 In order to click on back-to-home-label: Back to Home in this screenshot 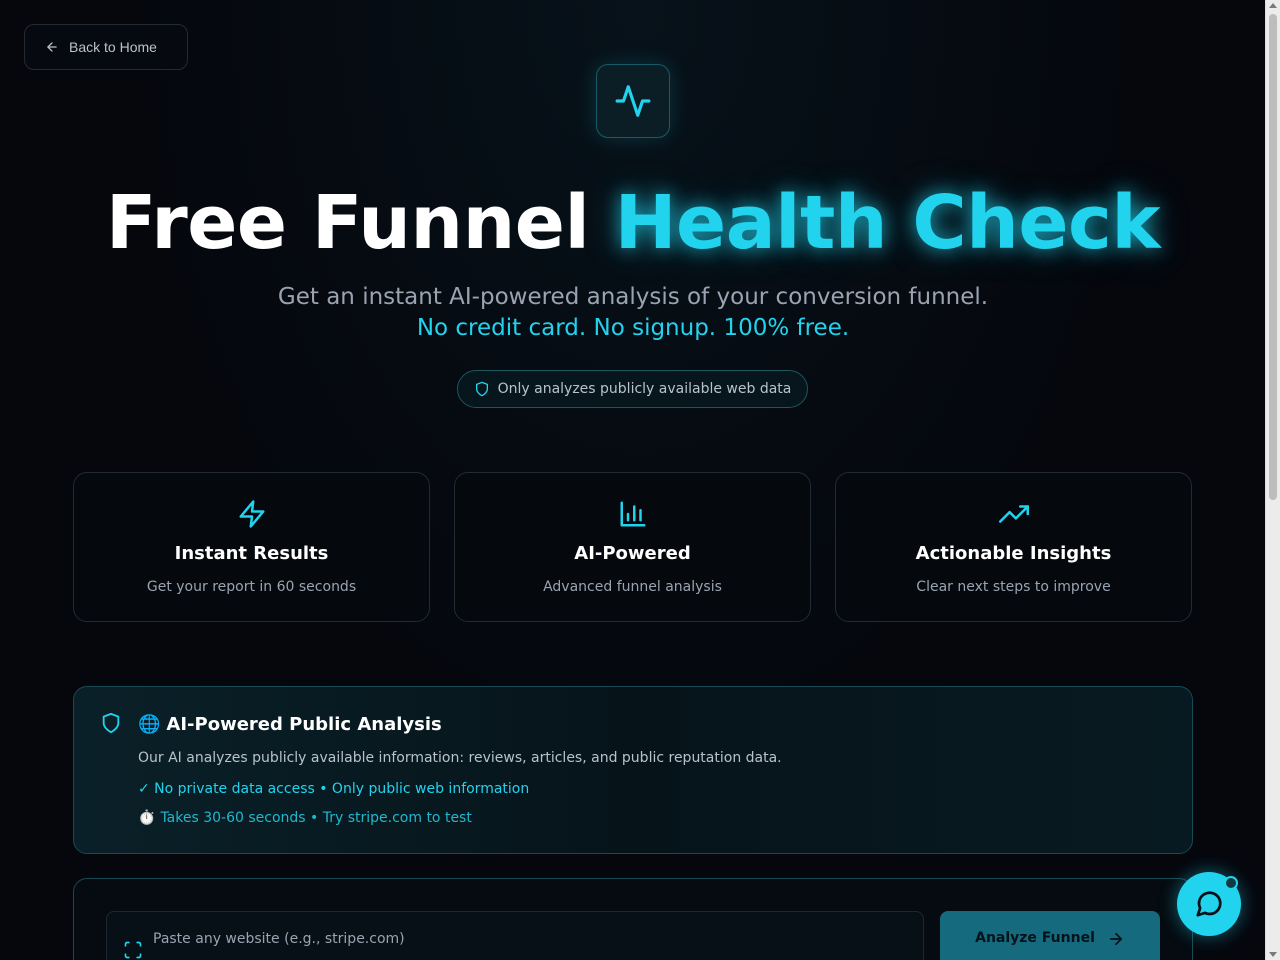, I will do `click(113, 47)`.